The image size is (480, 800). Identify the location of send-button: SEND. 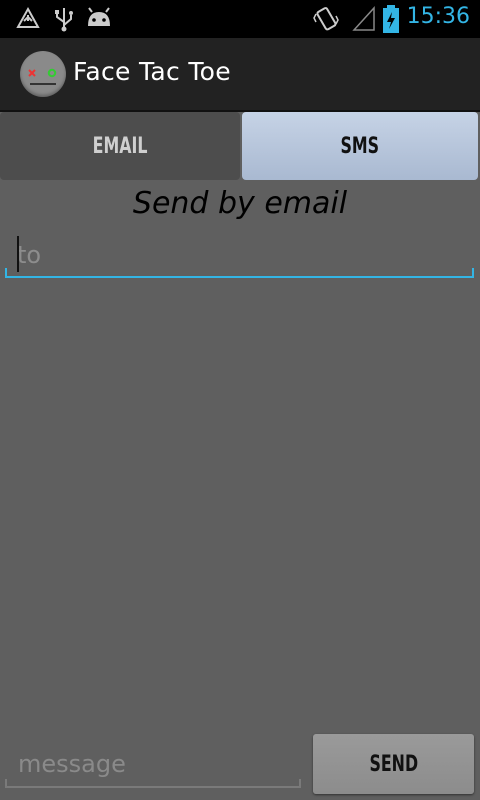
(393, 764).